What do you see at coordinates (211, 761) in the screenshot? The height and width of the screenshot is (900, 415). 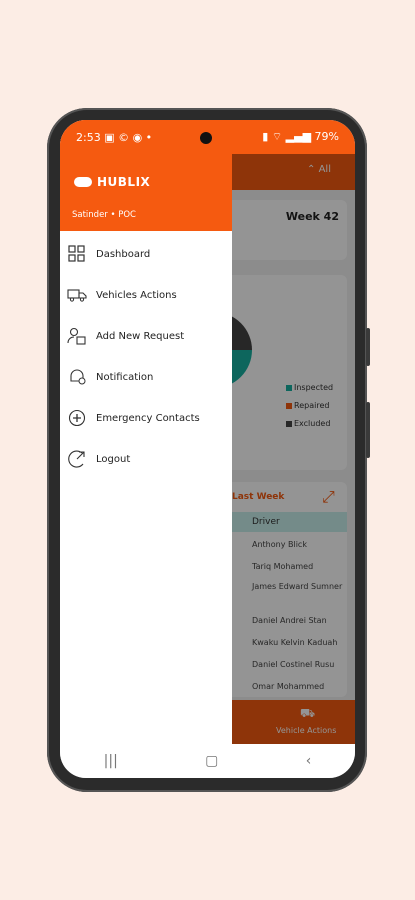 I see `home-button: ▢` at bounding box center [211, 761].